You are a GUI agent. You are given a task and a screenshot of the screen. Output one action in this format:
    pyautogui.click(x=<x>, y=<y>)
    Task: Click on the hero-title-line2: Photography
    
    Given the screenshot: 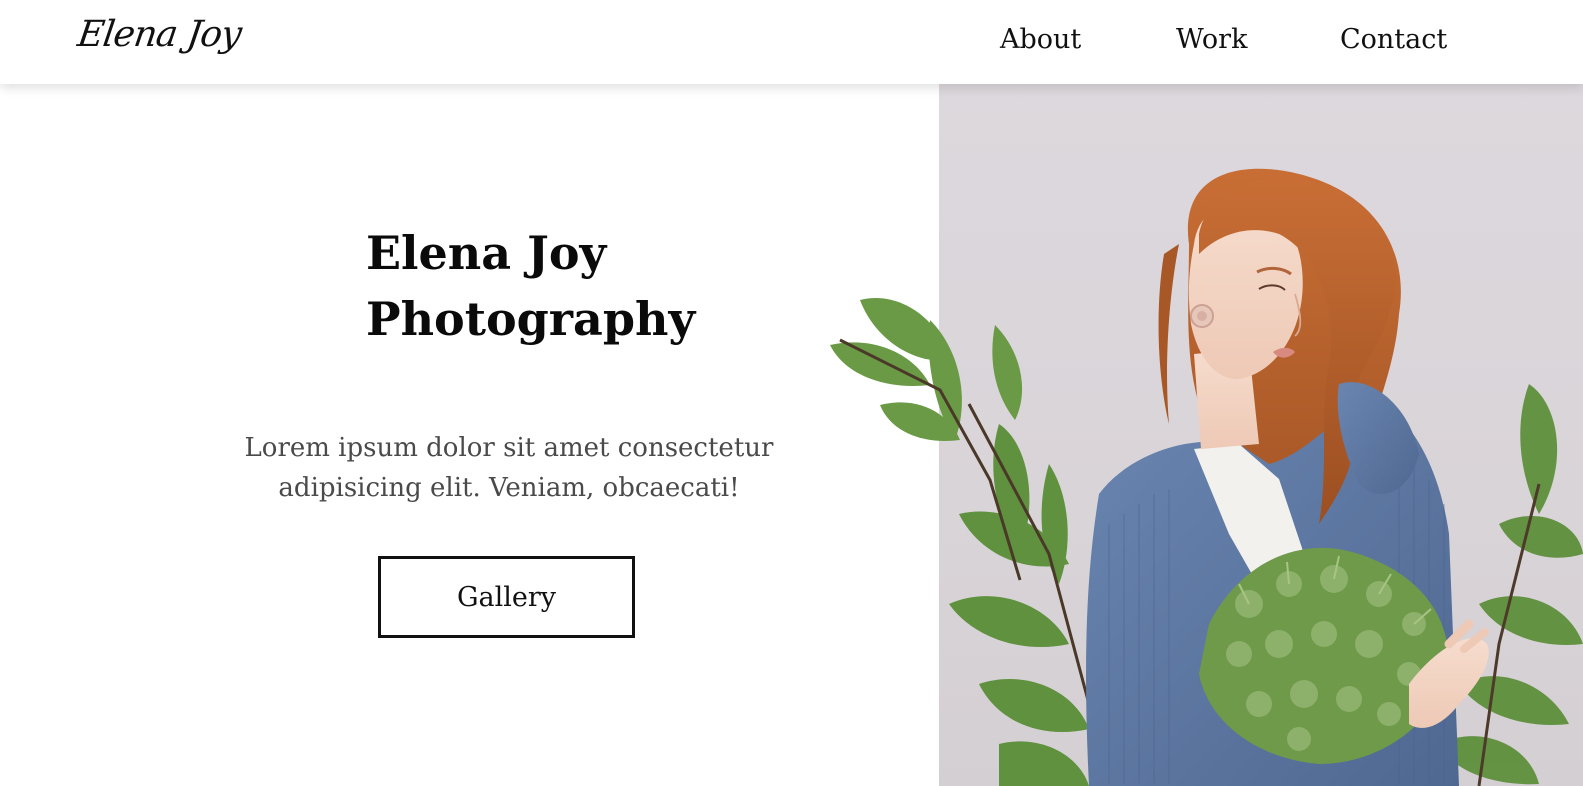 What is the action you would take?
    pyautogui.click(x=531, y=319)
    